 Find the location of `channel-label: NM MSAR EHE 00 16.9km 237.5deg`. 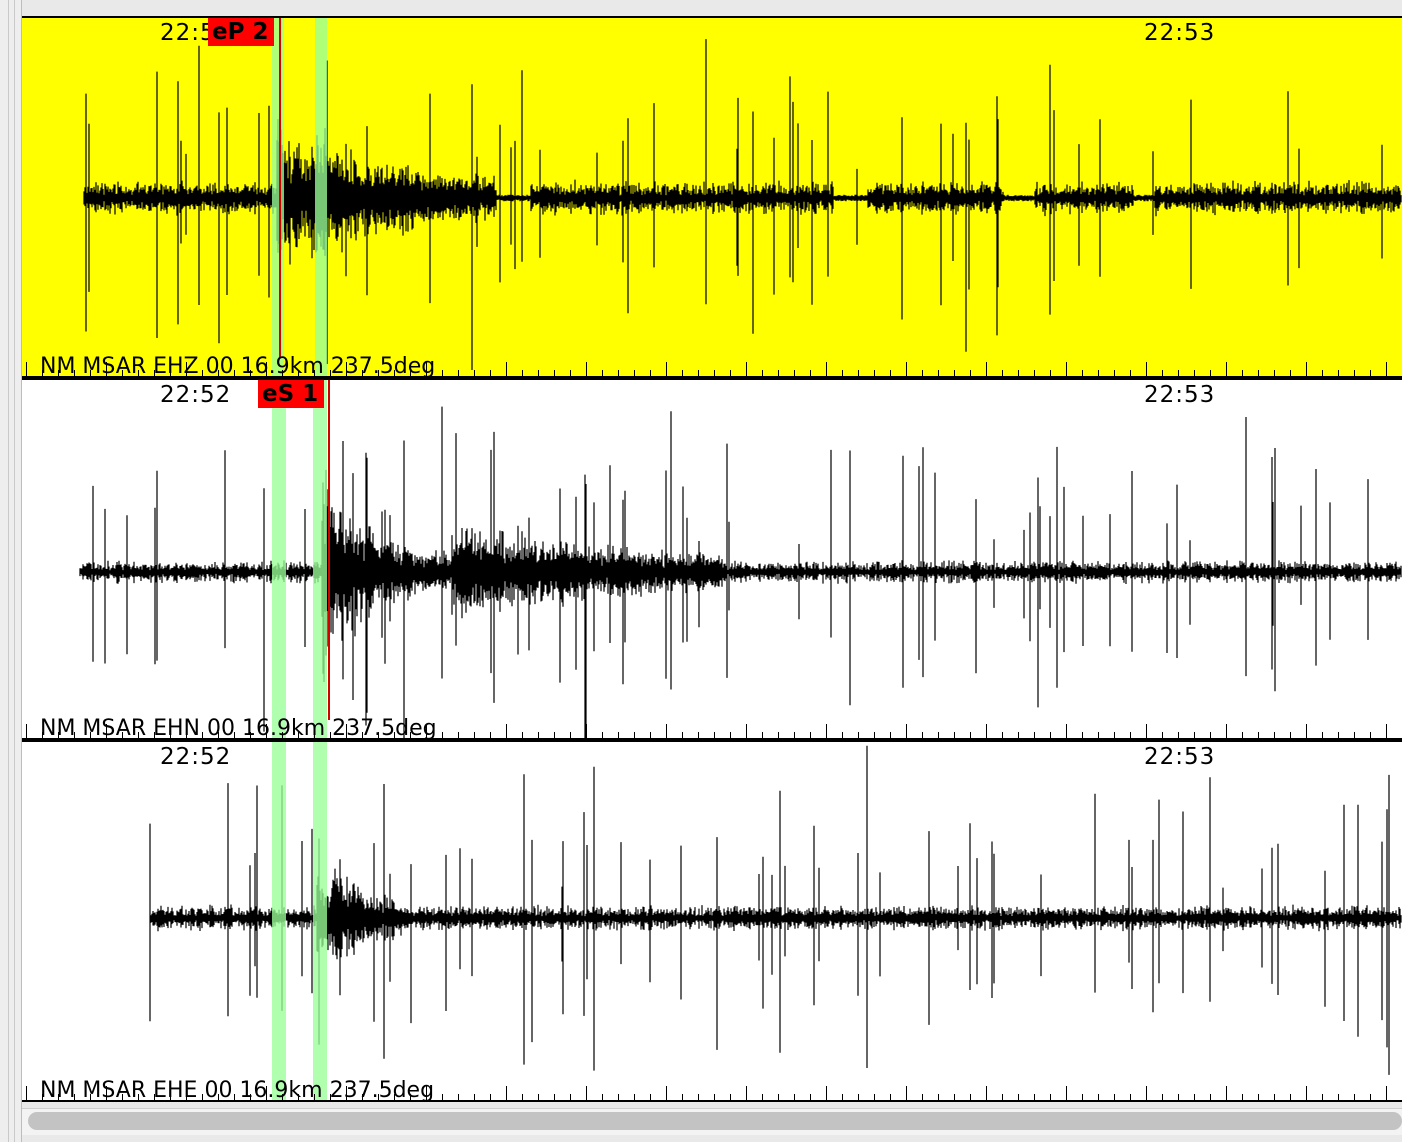

channel-label: NM MSAR EHE 00 16.9km 237.5deg is located at coordinates (237, 1090).